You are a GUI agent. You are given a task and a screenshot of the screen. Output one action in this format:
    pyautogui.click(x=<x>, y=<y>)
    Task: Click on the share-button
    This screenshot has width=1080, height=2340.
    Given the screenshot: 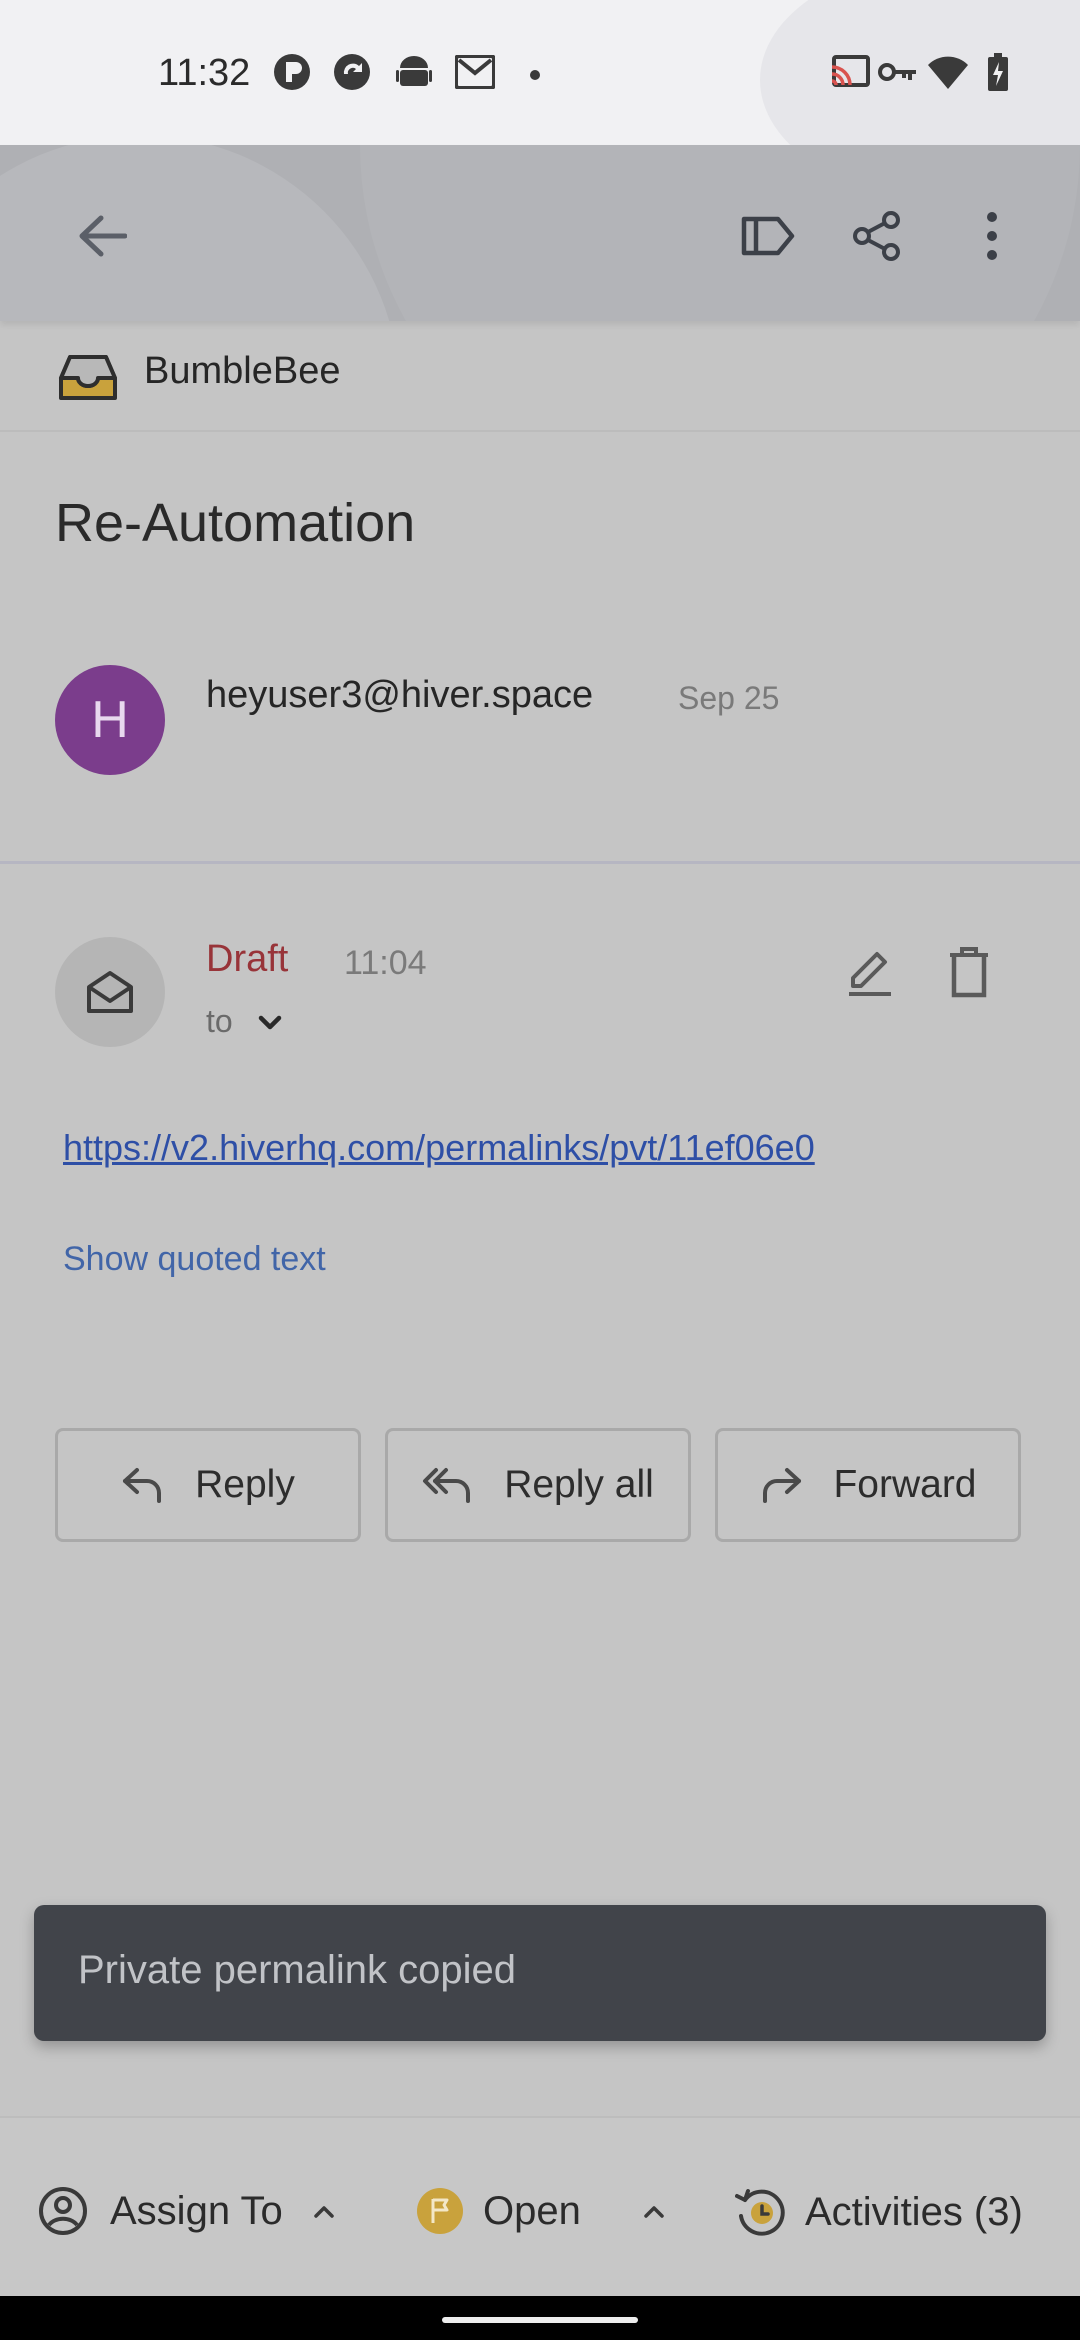 What is the action you would take?
    pyautogui.click(x=877, y=236)
    